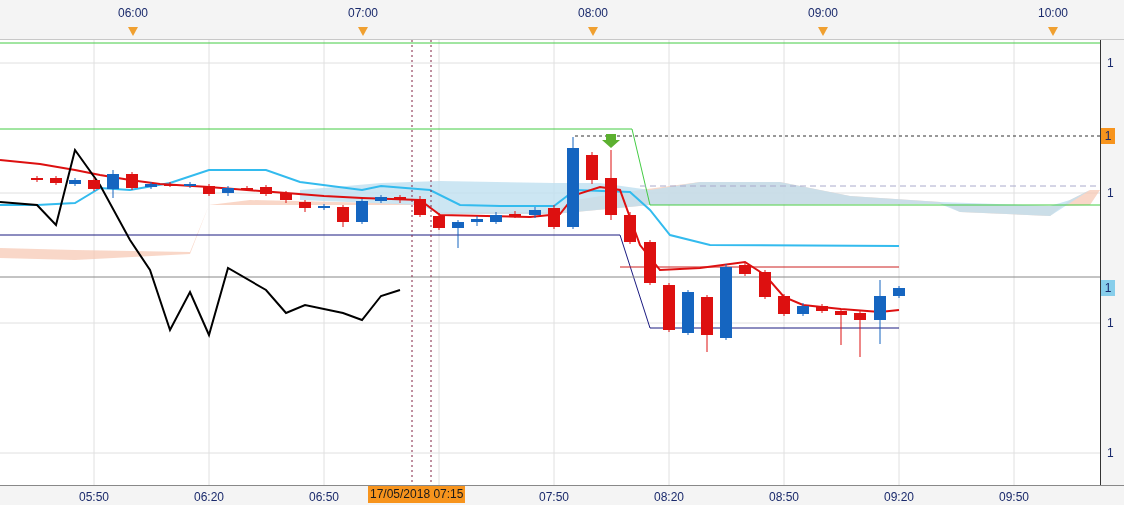  Describe the element at coordinates (593, 13) in the screenshot. I see `time-label: 08:00` at that location.